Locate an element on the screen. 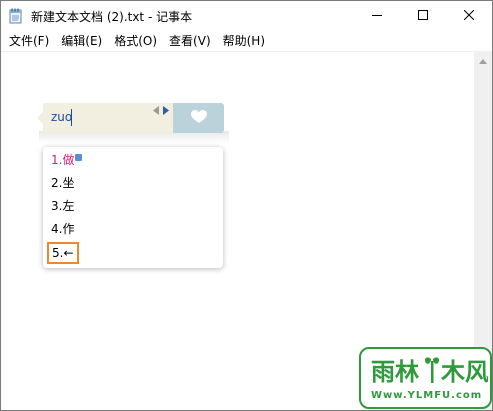  close-button is located at coordinates (469, 16).